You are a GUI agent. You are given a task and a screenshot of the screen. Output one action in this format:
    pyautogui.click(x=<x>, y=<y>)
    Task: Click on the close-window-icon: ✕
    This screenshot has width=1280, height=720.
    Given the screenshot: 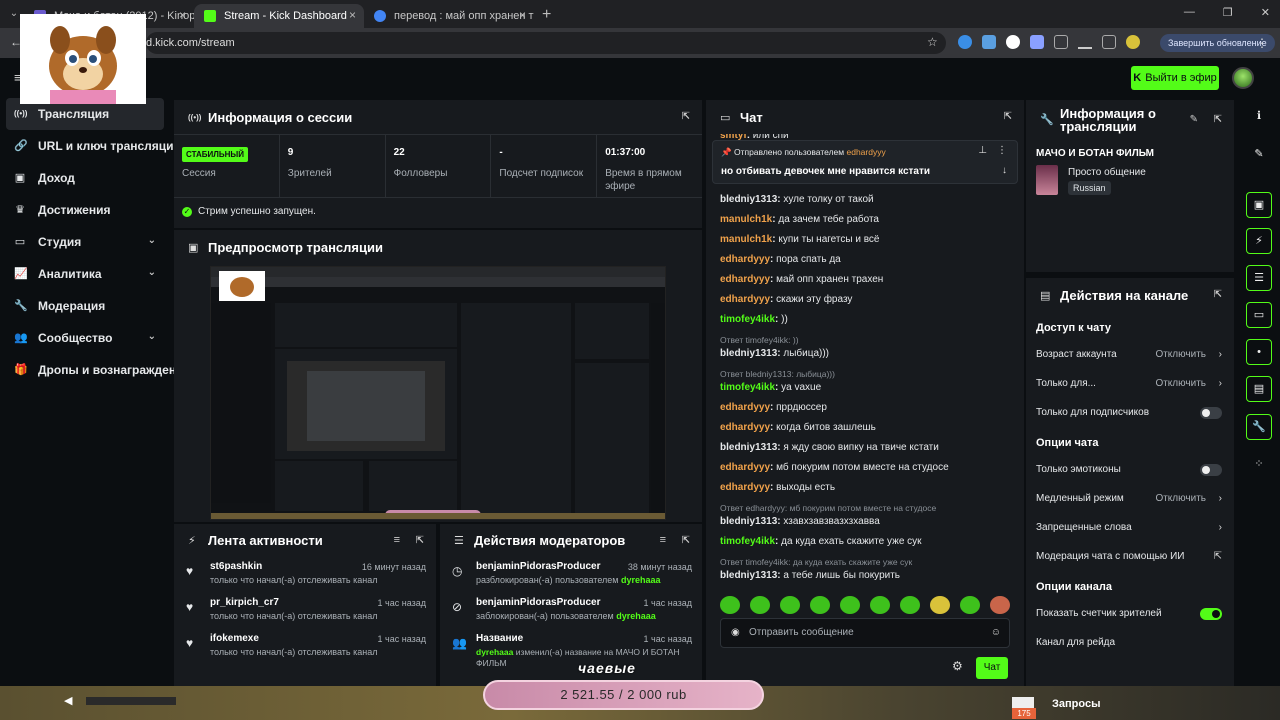 What is the action you would take?
    pyautogui.click(x=1265, y=12)
    